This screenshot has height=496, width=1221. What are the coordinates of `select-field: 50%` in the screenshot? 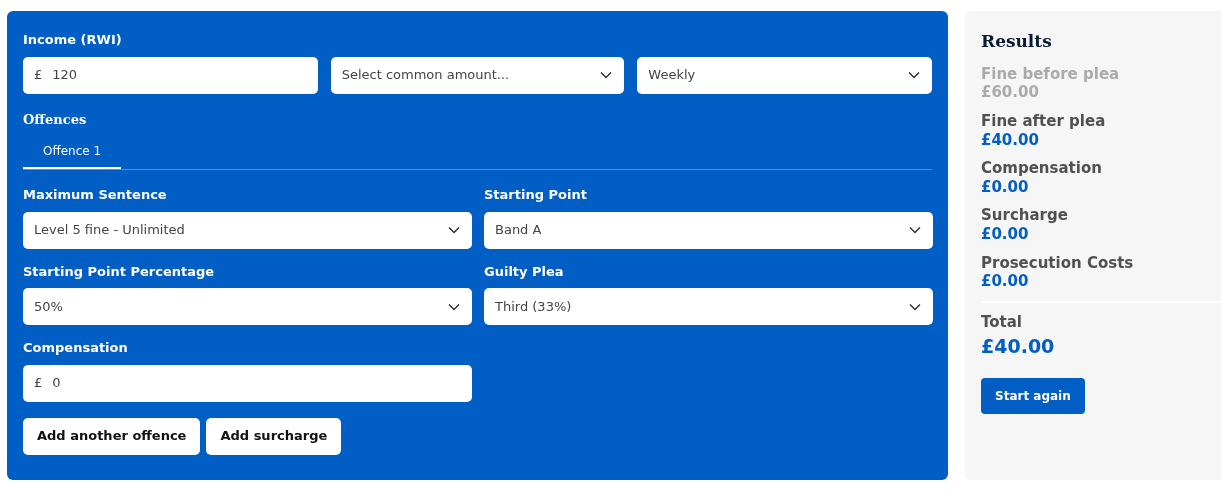 It's located at (247, 306).